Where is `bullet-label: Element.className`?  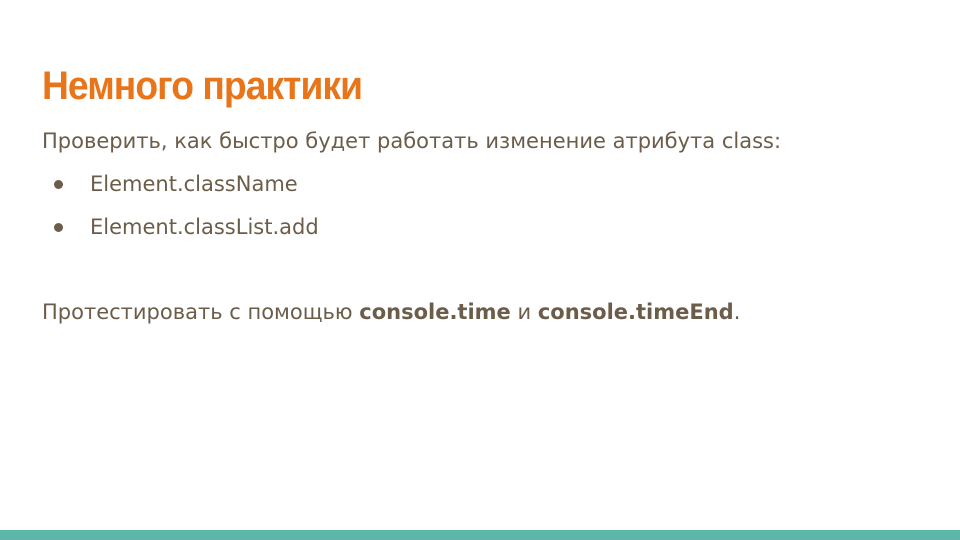 bullet-label: Element.className is located at coordinates (194, 184).